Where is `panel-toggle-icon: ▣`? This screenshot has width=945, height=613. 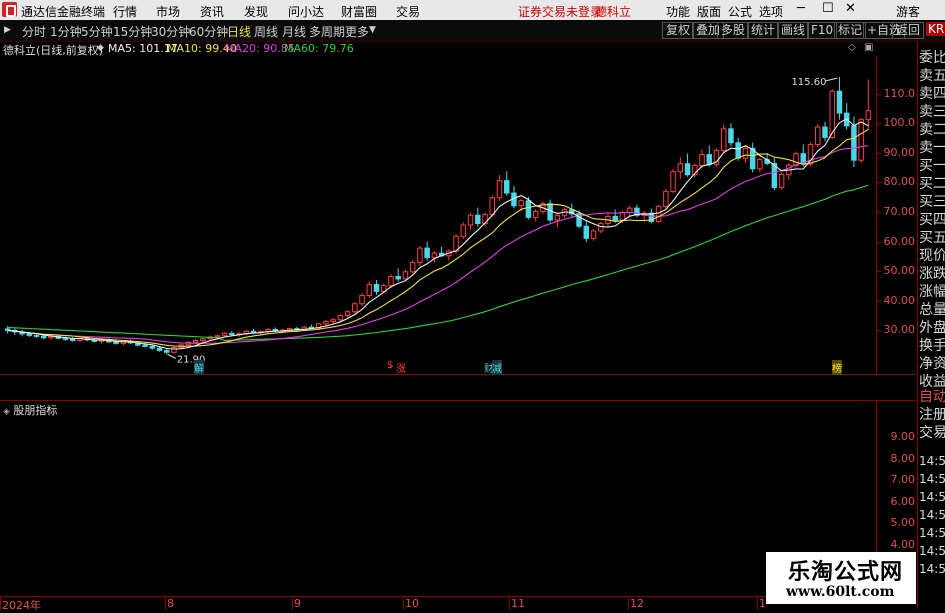 panel-toggle-icon: ▣ is located at coordinates (868, 47).